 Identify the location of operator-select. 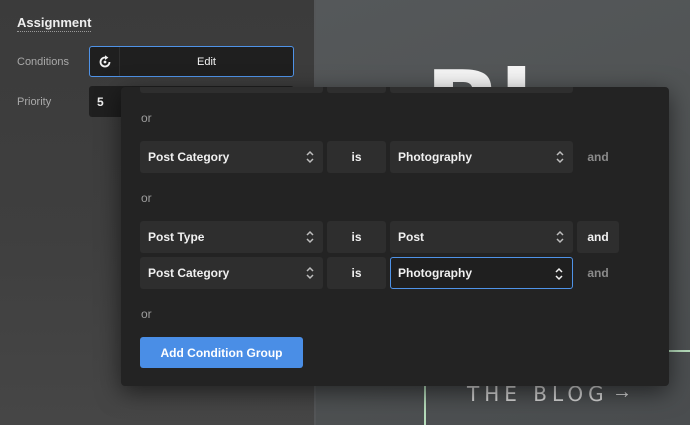
(356, 90).